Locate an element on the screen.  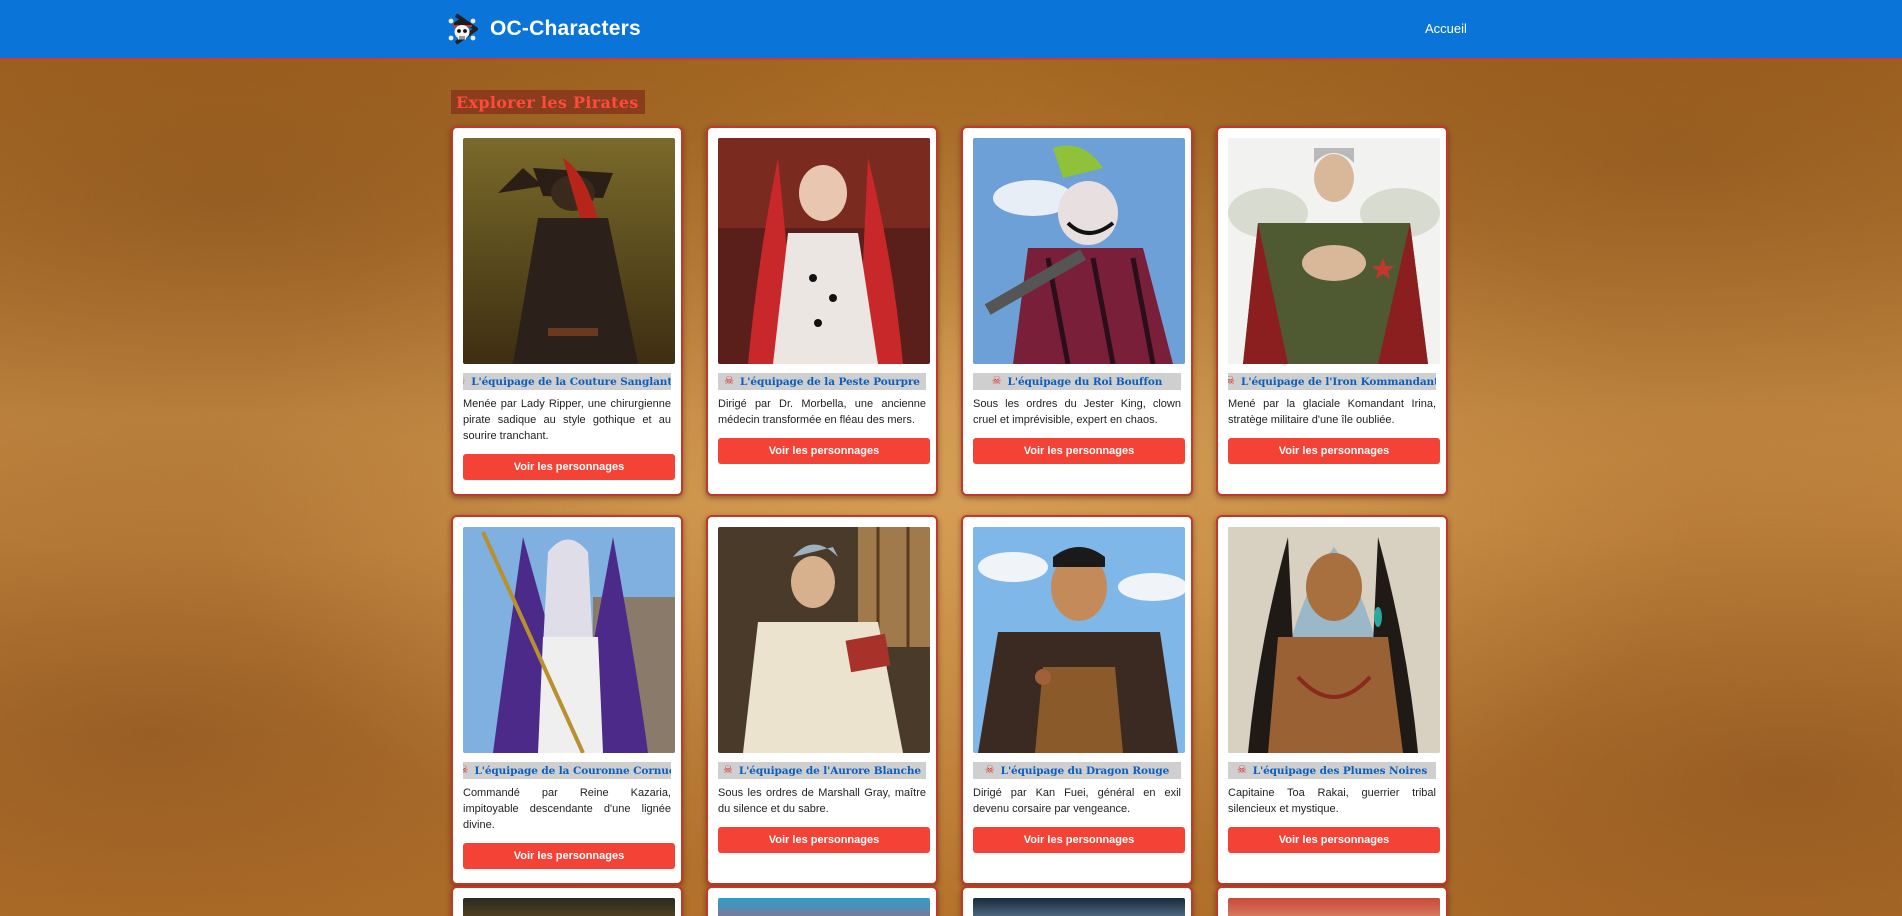
crew-title-bar: ☠ L'équipage de la Peste Pourpre is located at coordinates (822, 381).